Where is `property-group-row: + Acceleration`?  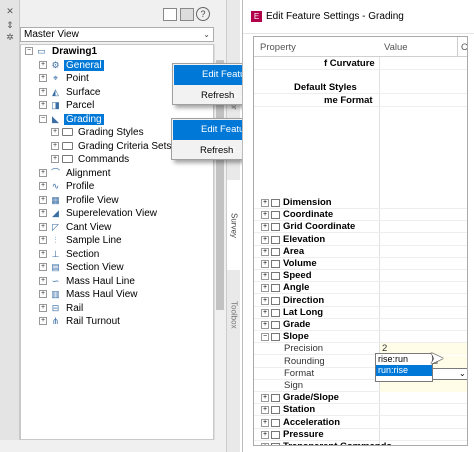
property-group-row: + Acceleration is located at coordinates (360, 423).